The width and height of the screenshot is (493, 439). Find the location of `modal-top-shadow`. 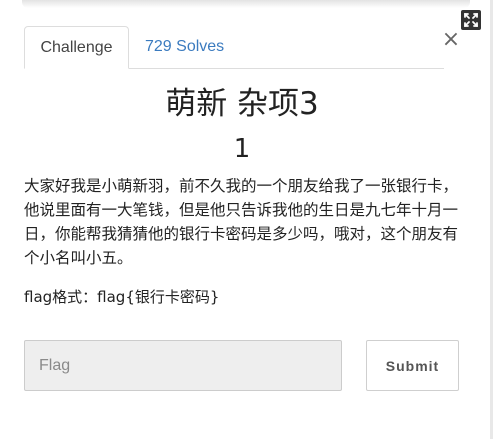

modal-top-shadow is located at coordinates (246, 4).